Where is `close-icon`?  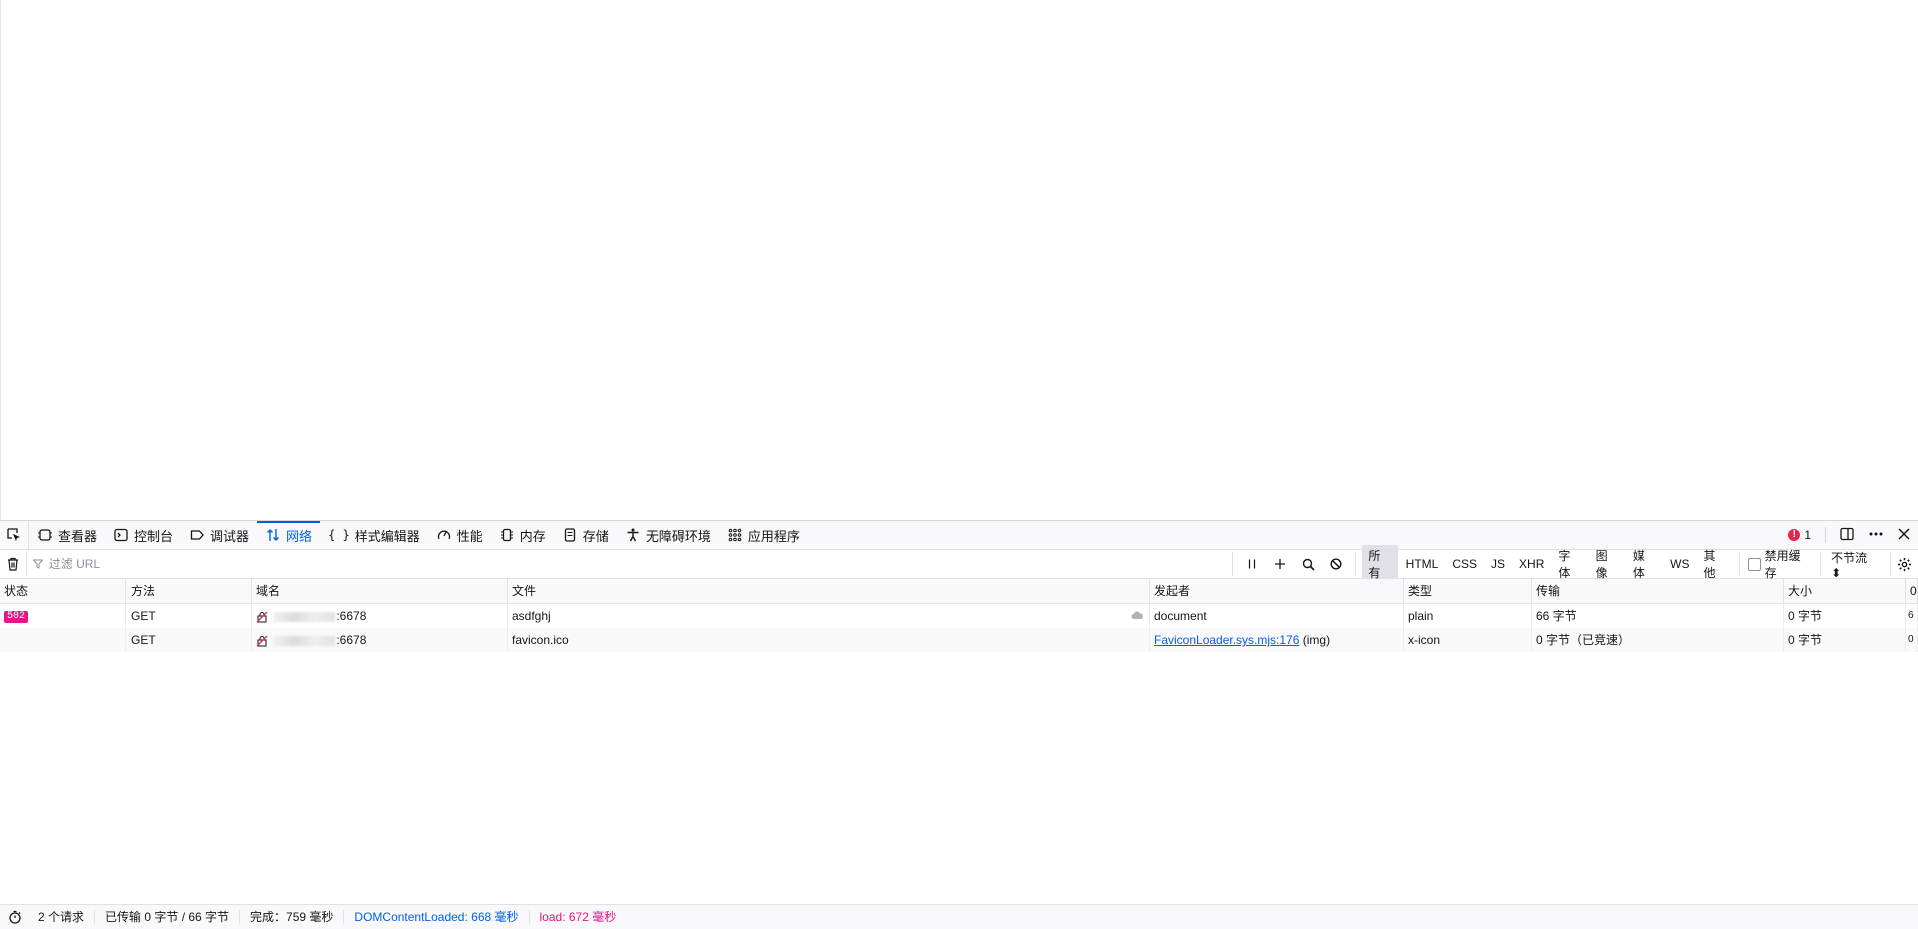 close-icon is located at coordinates (1904, 533).